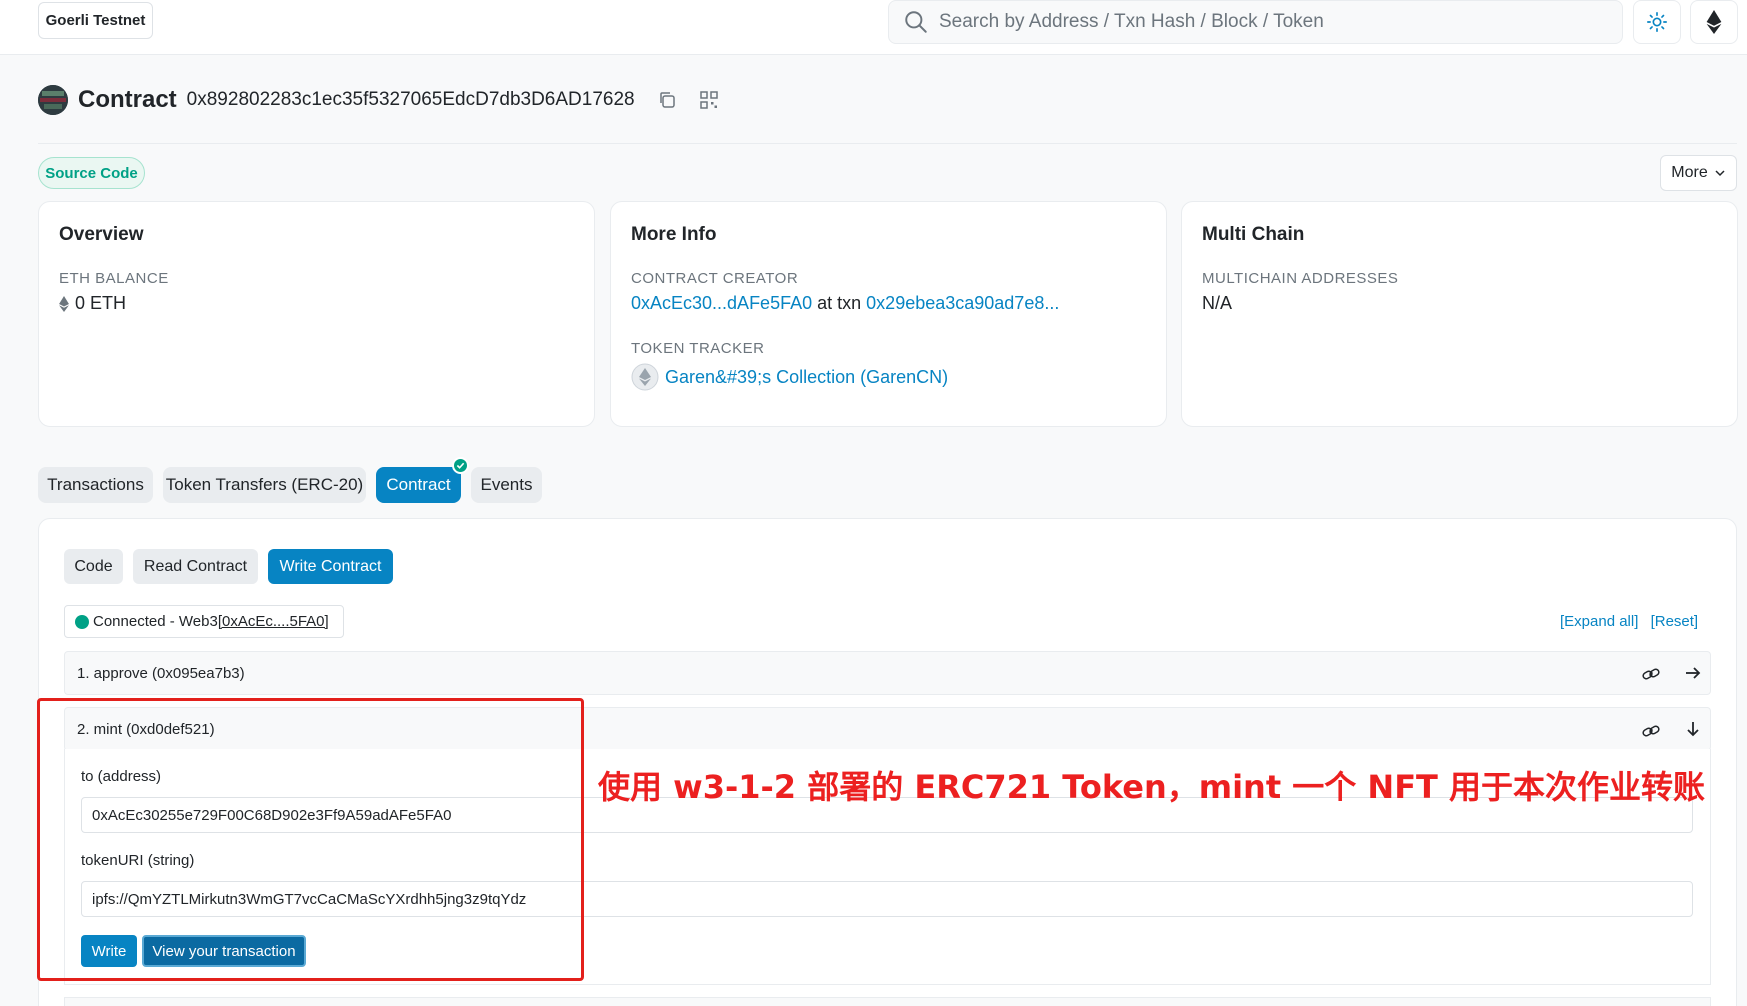  Describe the element at coordinates (460, 465) in the screenshot. I see `verified-check-icon` at that location.